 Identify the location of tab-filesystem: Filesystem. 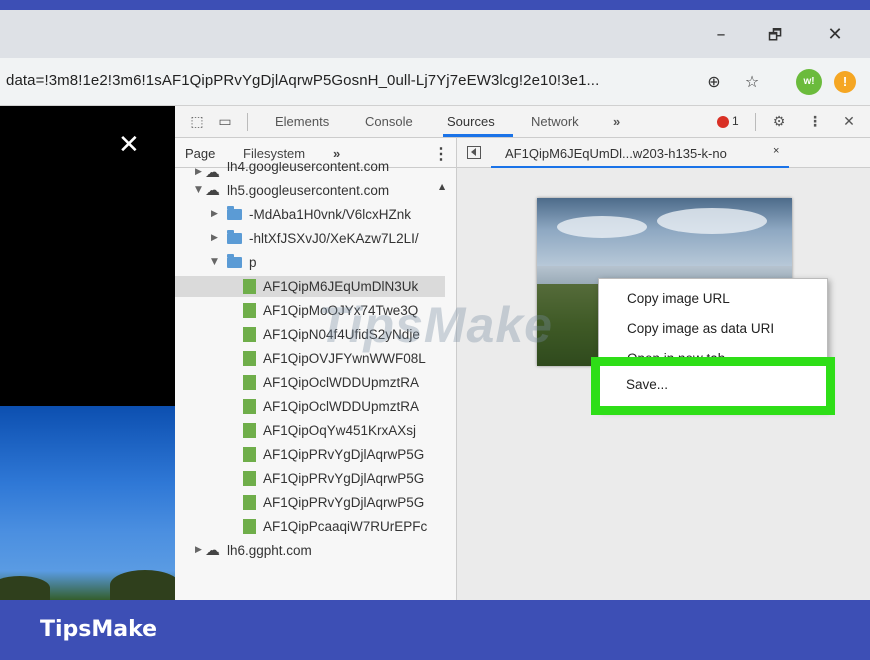
(274, 153).